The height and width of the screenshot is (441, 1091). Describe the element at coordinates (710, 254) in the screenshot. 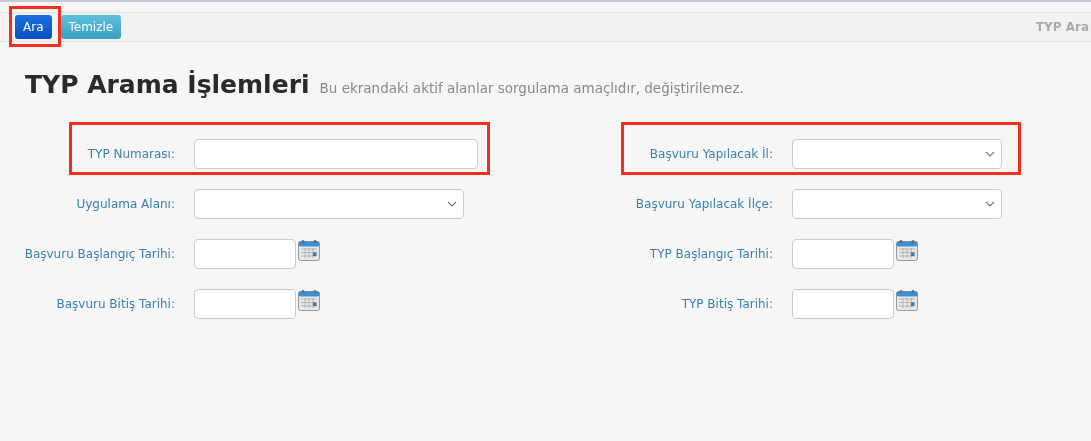

I see `field-label: TYP Başlangıç Tarihi:` at that location.